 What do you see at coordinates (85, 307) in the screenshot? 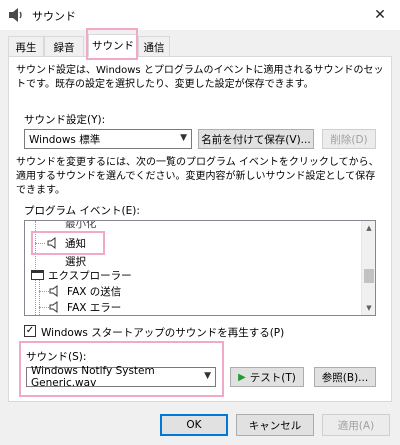
I see `list-item: FAX エラー` at bounding box center [85, 307].